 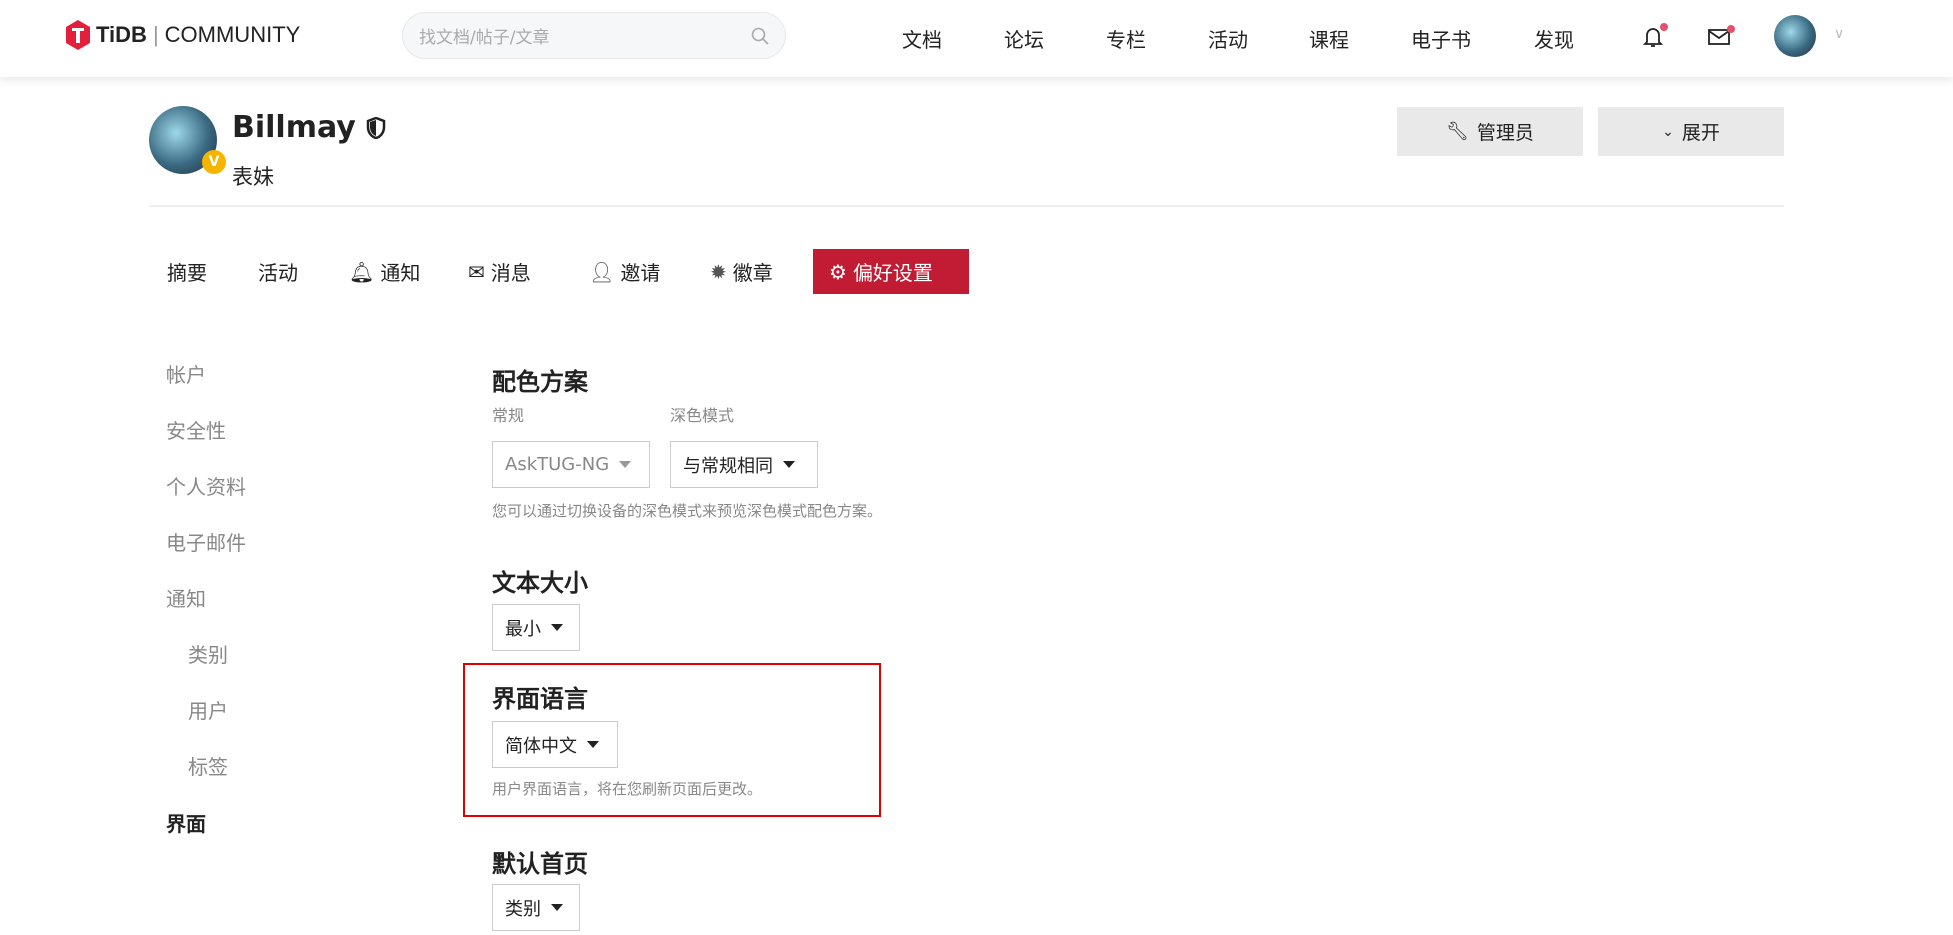 I want to click on dark-scheme-select: 与常规相同, so click(x=744, y=464).